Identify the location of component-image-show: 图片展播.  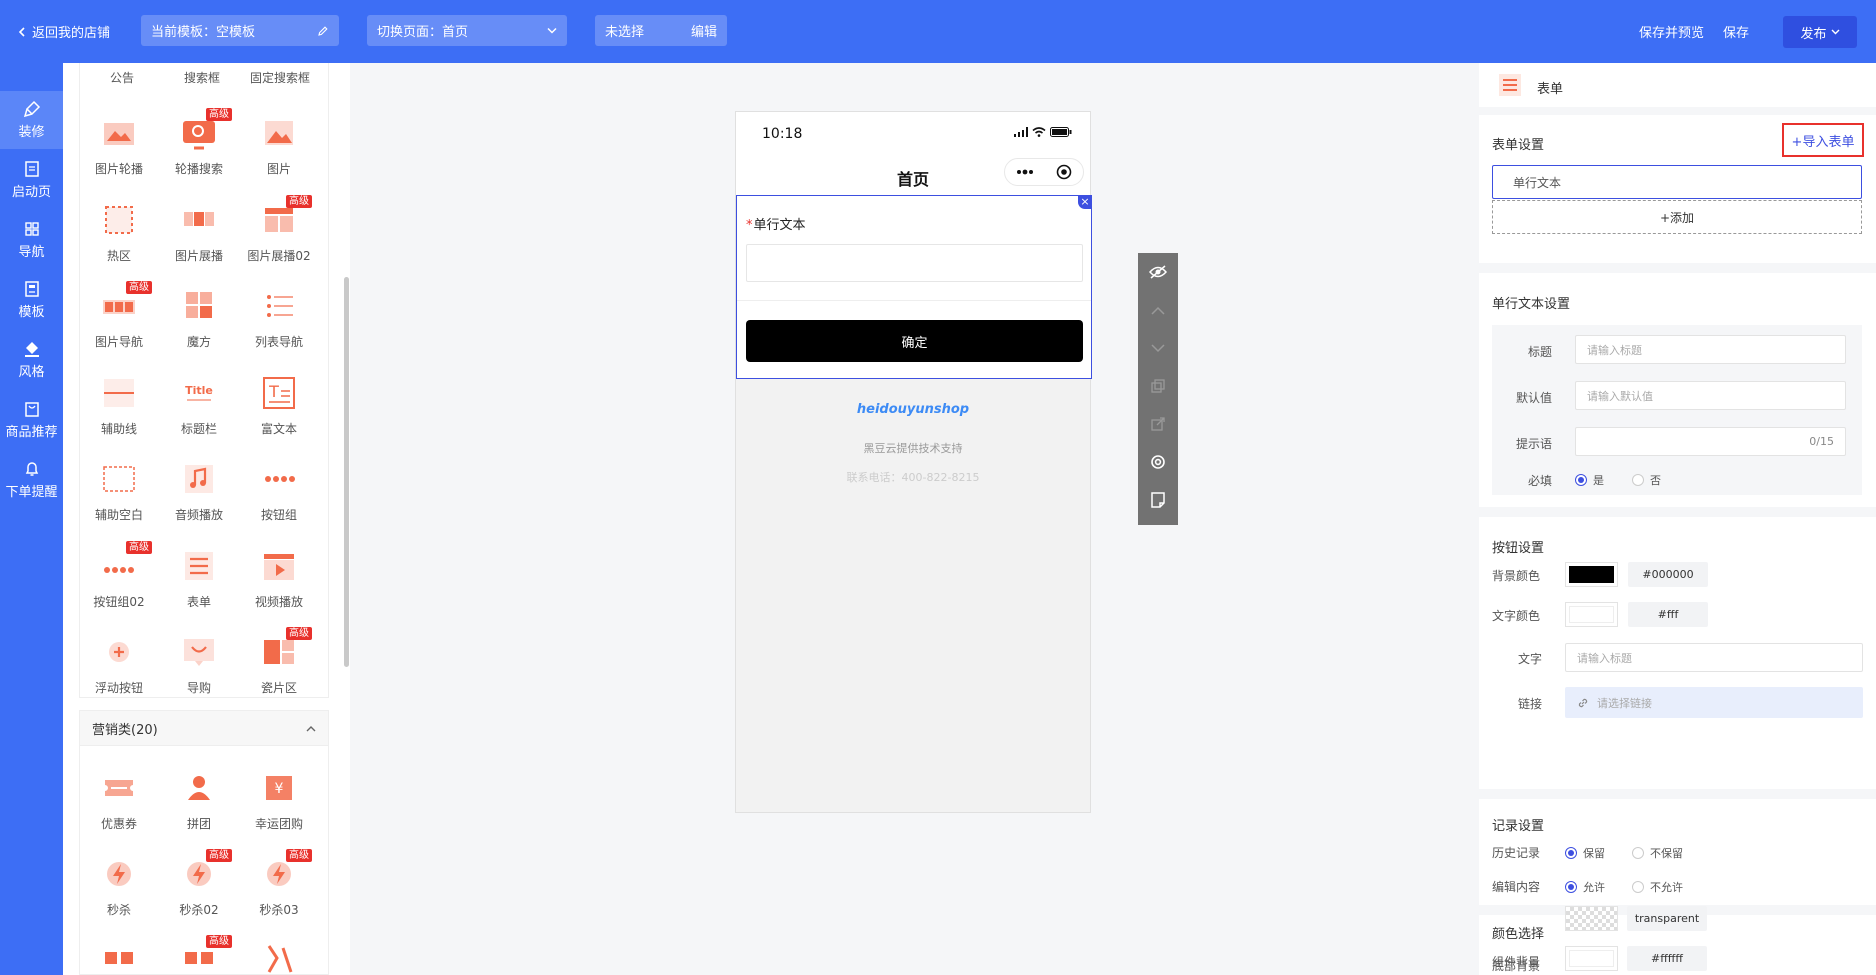
(199, 228).